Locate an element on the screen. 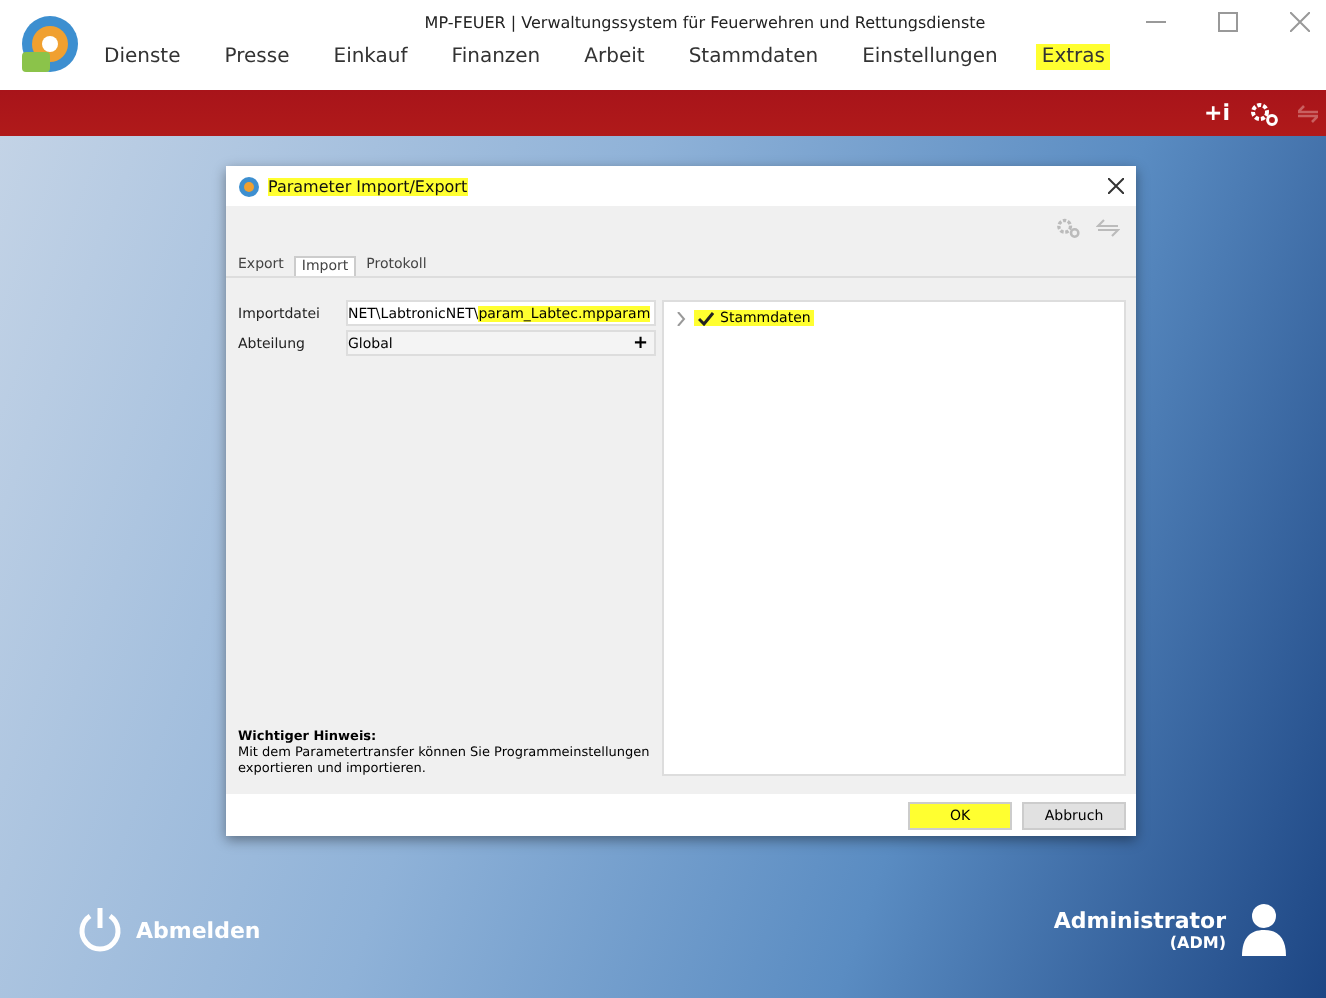  add-button: + is located at coordinates (640, 343).